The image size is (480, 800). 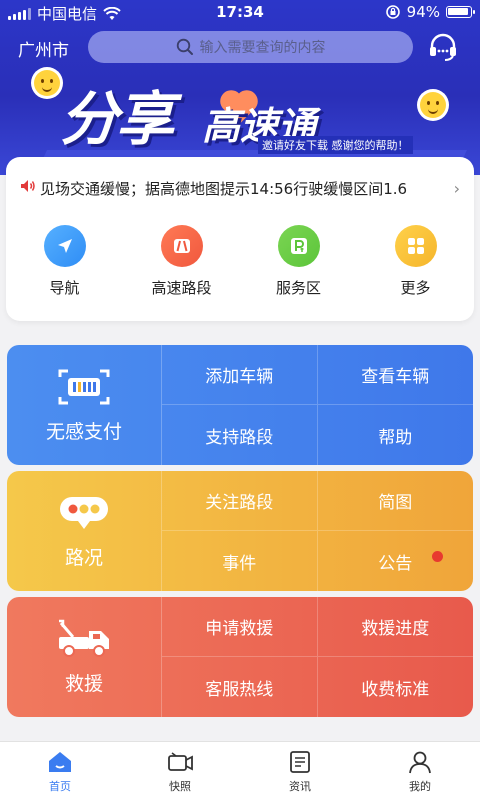 What do you see at coordinates (300, 786) in the screenshot?
I see `tab-label: 资讯` at bounding box center [300, 786].